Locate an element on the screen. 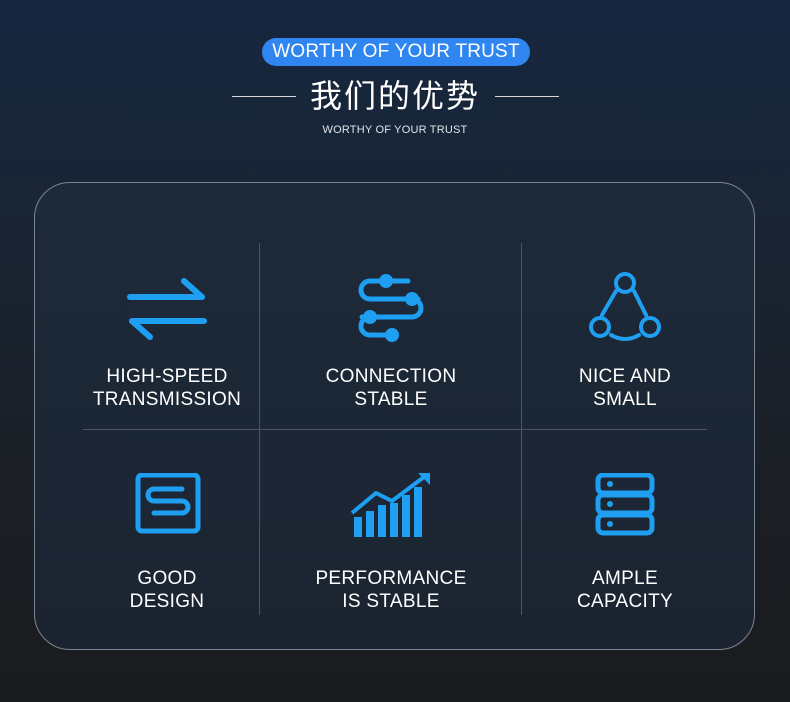 Image resolution: width=790 pixels, height=702 pixels. connection-nodes-icon is located at coordinates (391, 311).